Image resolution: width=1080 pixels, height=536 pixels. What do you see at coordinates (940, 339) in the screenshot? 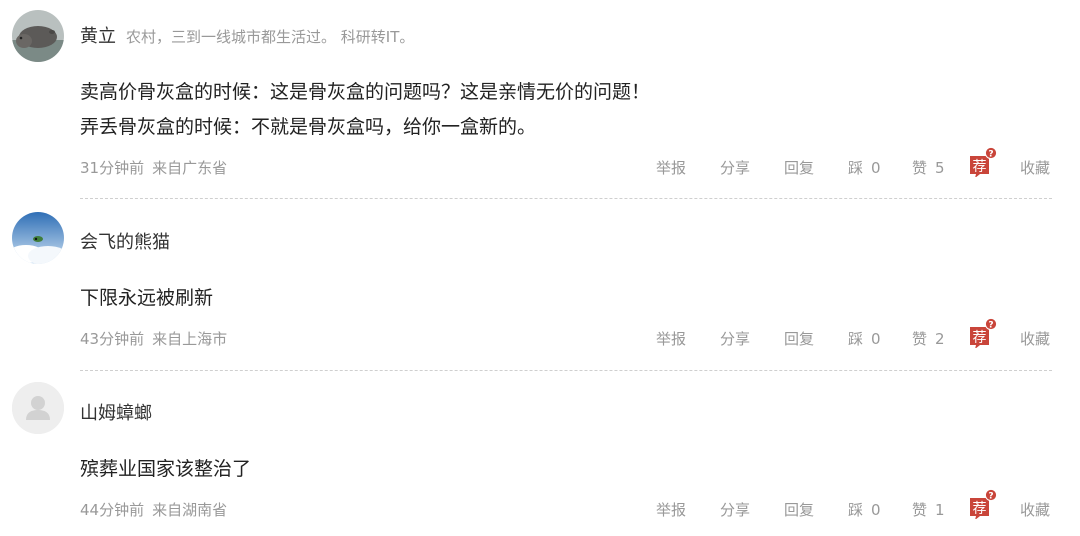
I see `like-count: 2` at bounding box center [940, 339].